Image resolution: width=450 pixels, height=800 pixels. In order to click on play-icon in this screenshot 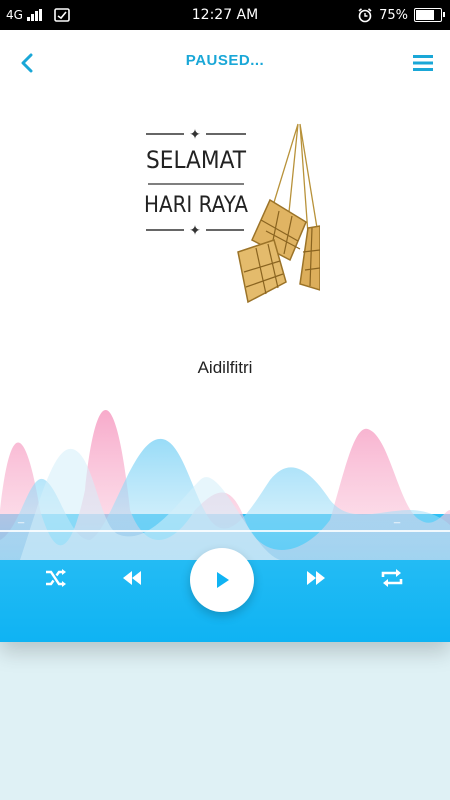, I will do `click(223, 580)`.